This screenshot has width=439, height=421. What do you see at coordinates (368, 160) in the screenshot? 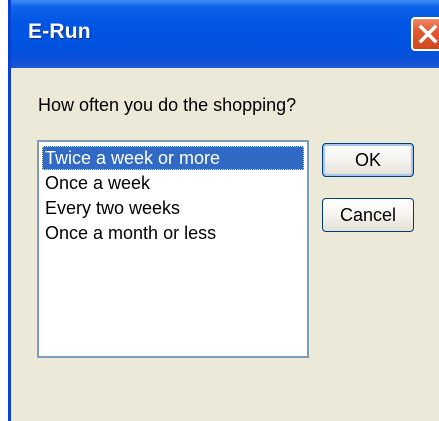
I see `ok-button: OK` at bounding box center [368, 160].